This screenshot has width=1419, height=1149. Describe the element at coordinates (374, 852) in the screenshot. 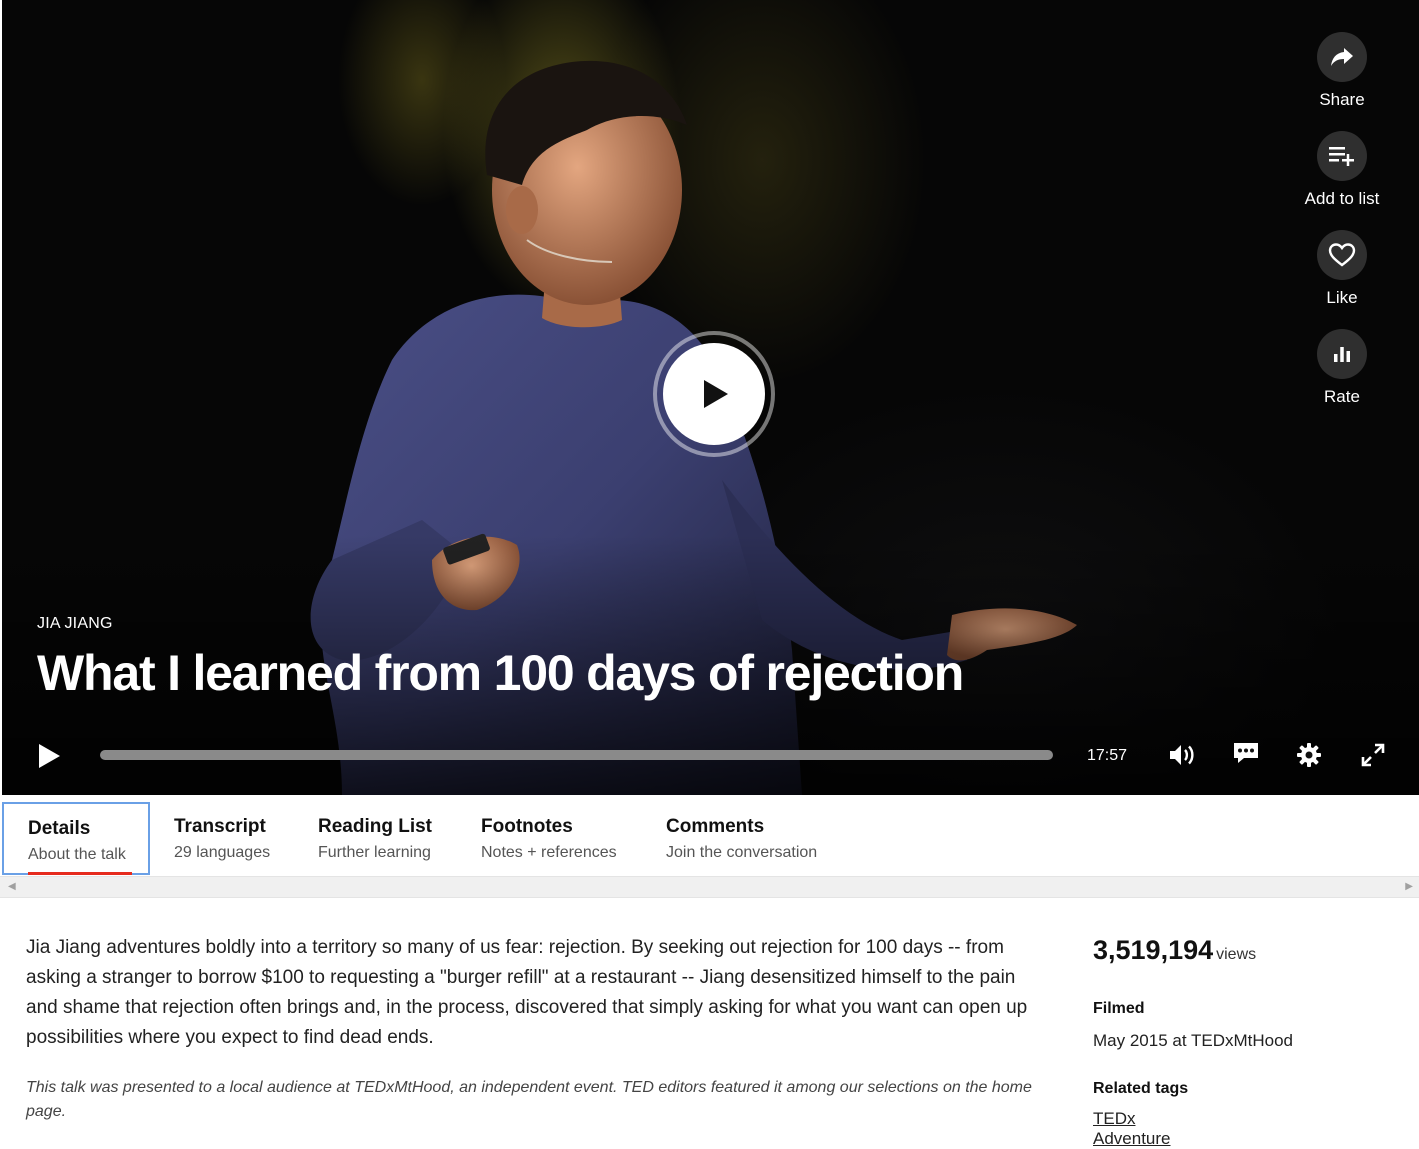

I see `tab-subtitle: Further learning` at that location.